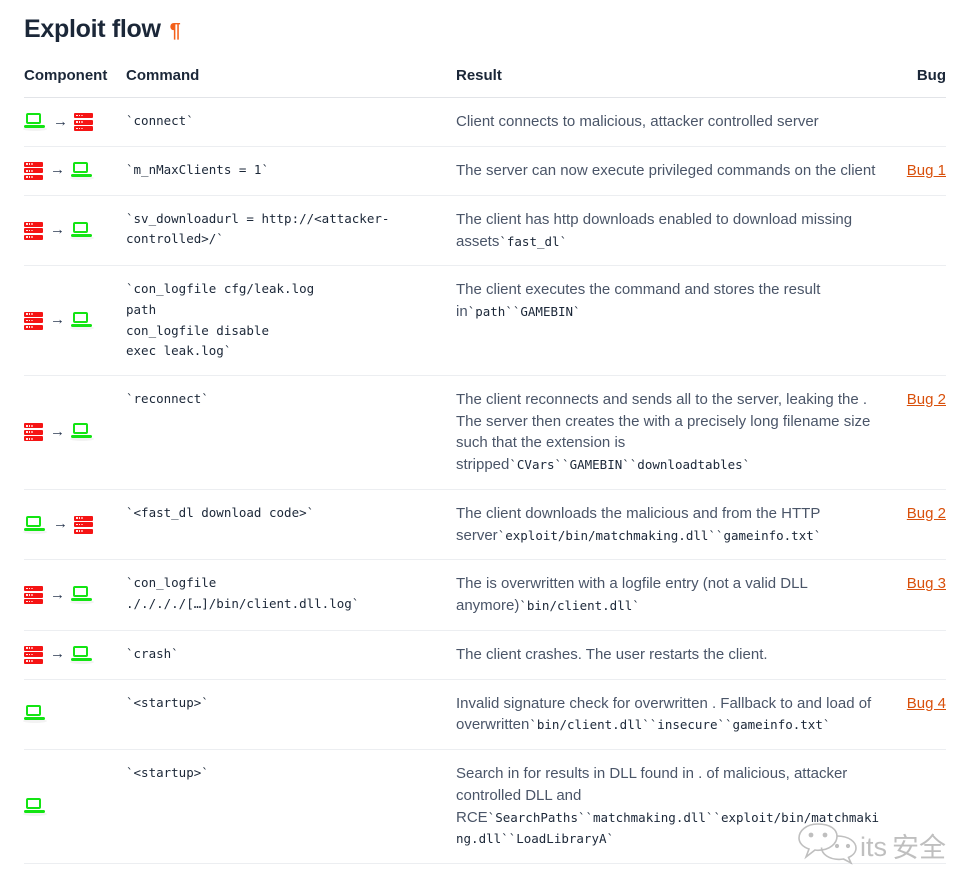 The image size is (970, 890). What do you see at coordinates (524, 311) in the screenshot?
I see `result-code: `path``GAMEBIN`` at bounding box center [524, 311].